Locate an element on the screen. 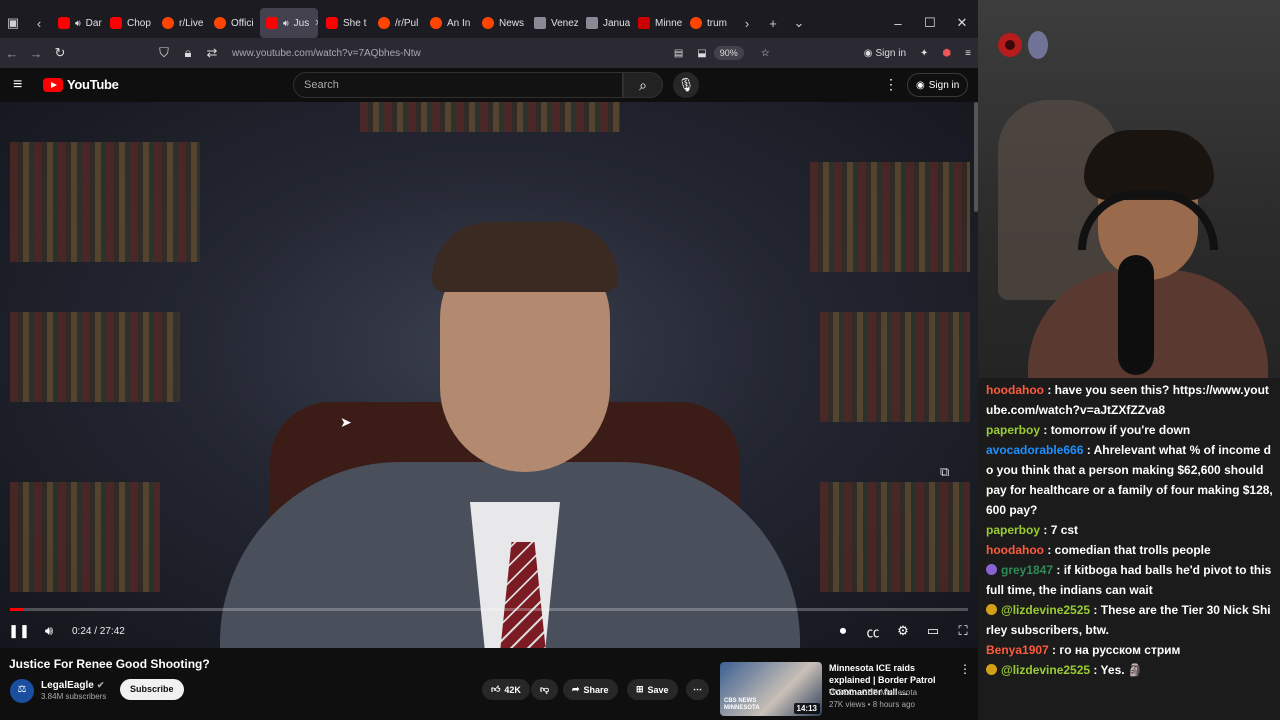 Image resolution: width=1280 pixels, height=720 pixels. ublock-icon: ⬢ is located at coordinates (946, 53).